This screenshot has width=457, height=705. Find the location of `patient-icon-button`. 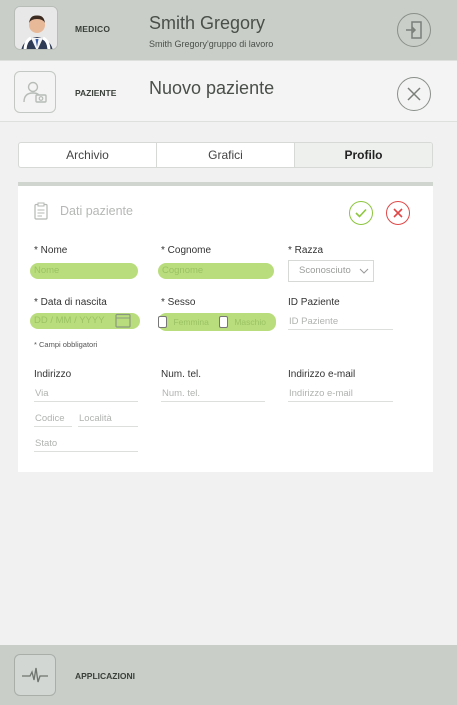

patient-icon-button is located at coordinates (35, 92).